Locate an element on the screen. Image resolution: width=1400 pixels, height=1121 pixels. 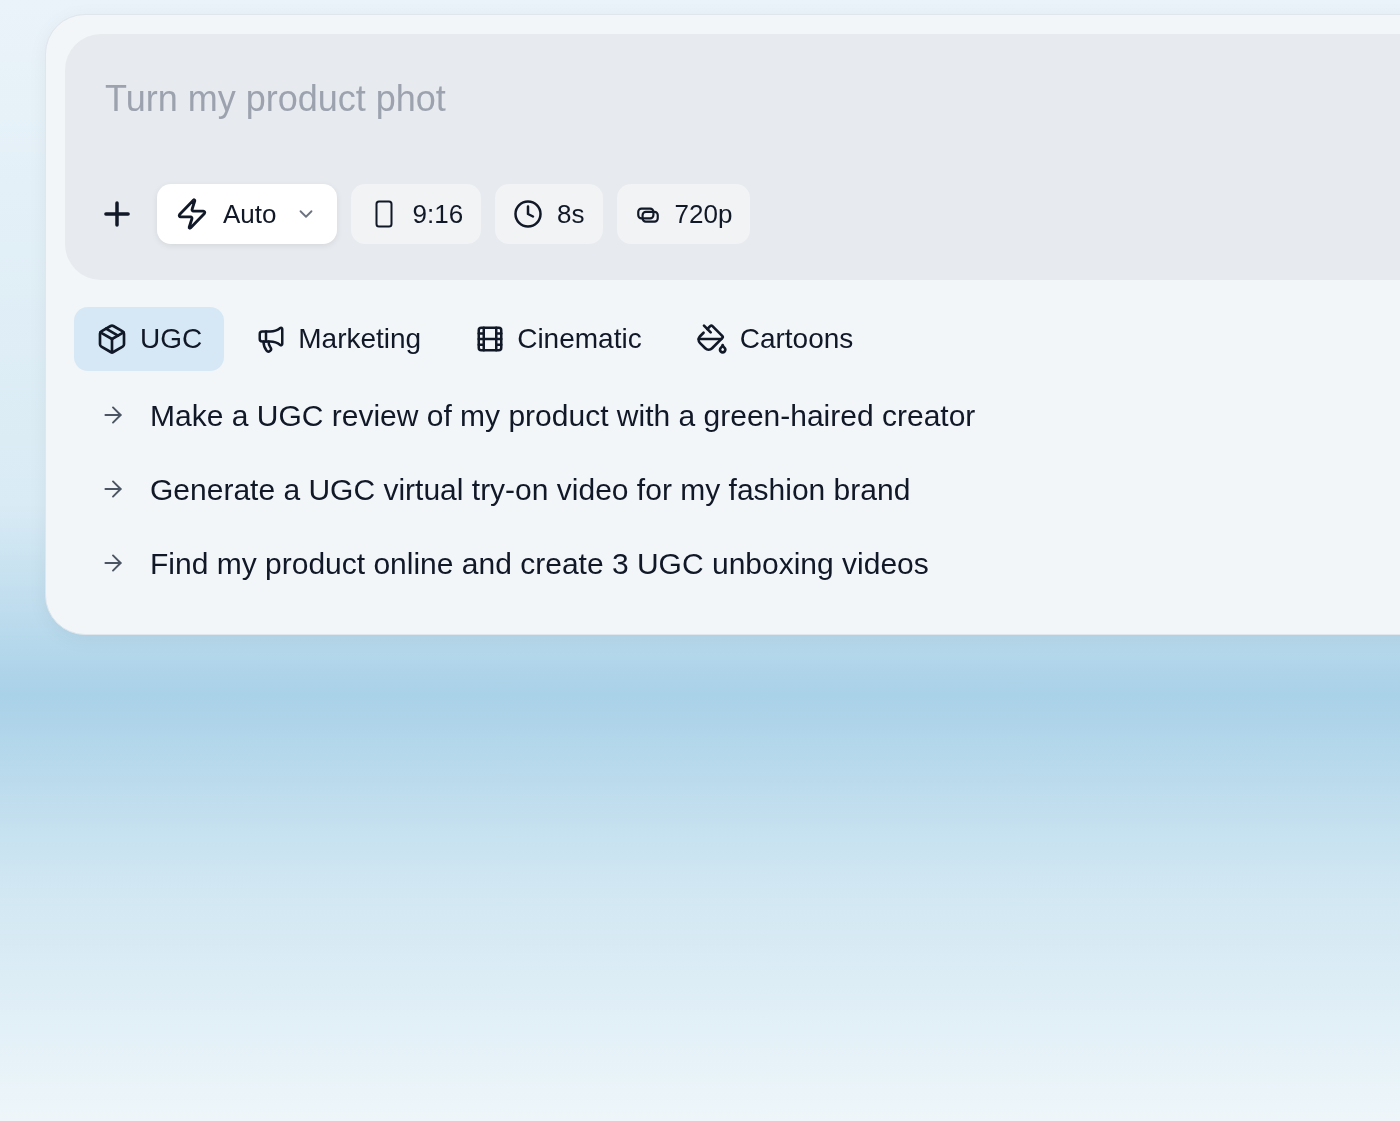
lightning-icon is located at coordinates (192, 214).